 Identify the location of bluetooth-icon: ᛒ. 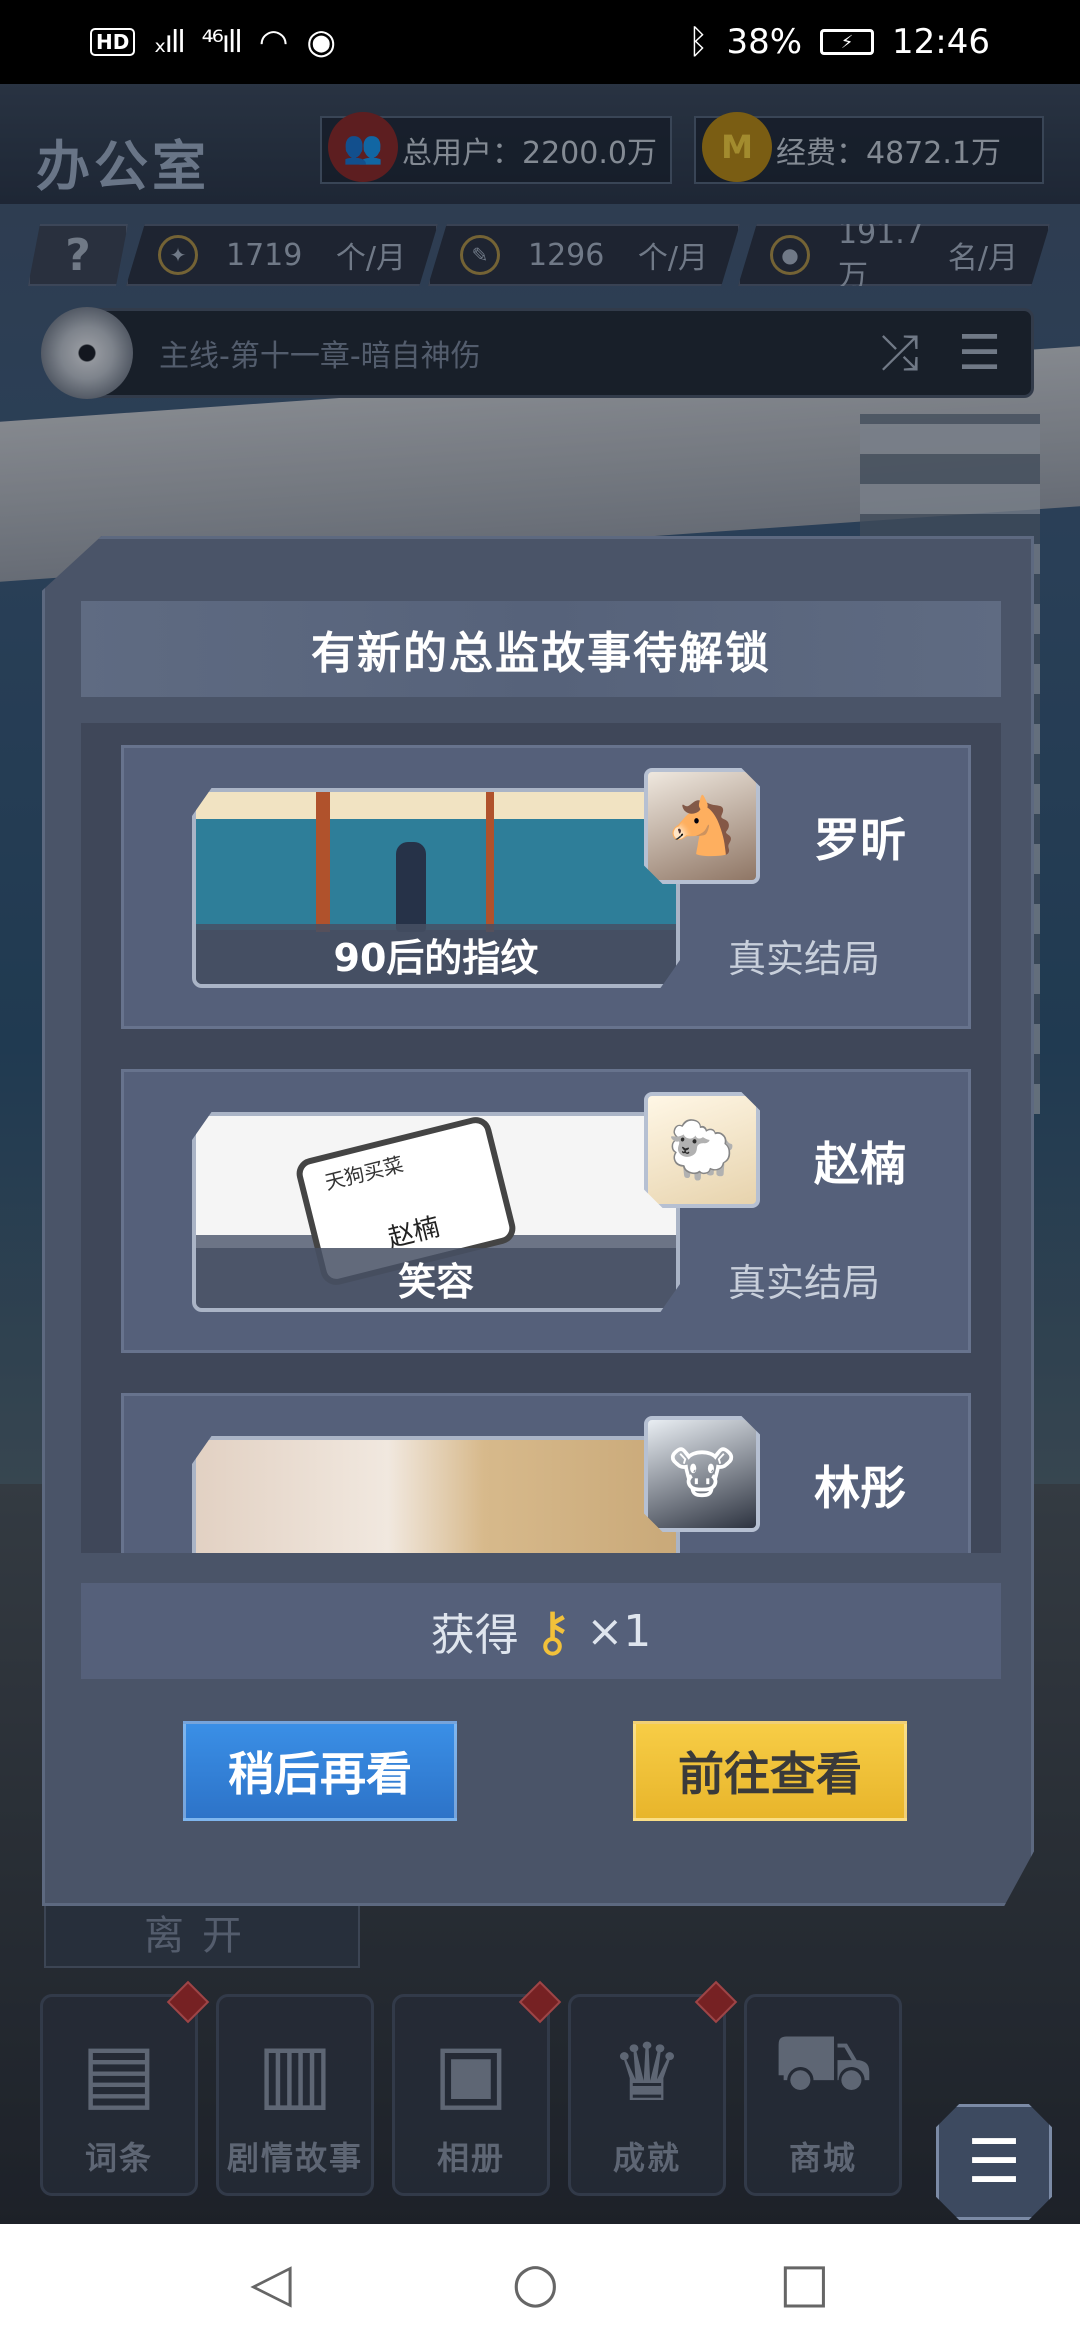
(698, 42).